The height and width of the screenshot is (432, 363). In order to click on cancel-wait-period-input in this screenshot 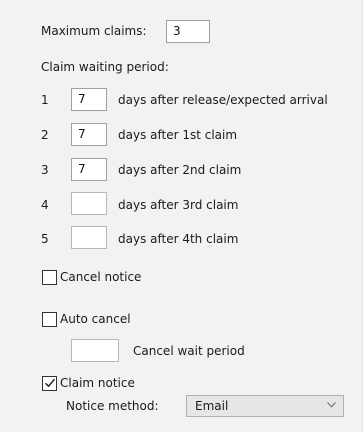, I will do `click(95, 350)`.